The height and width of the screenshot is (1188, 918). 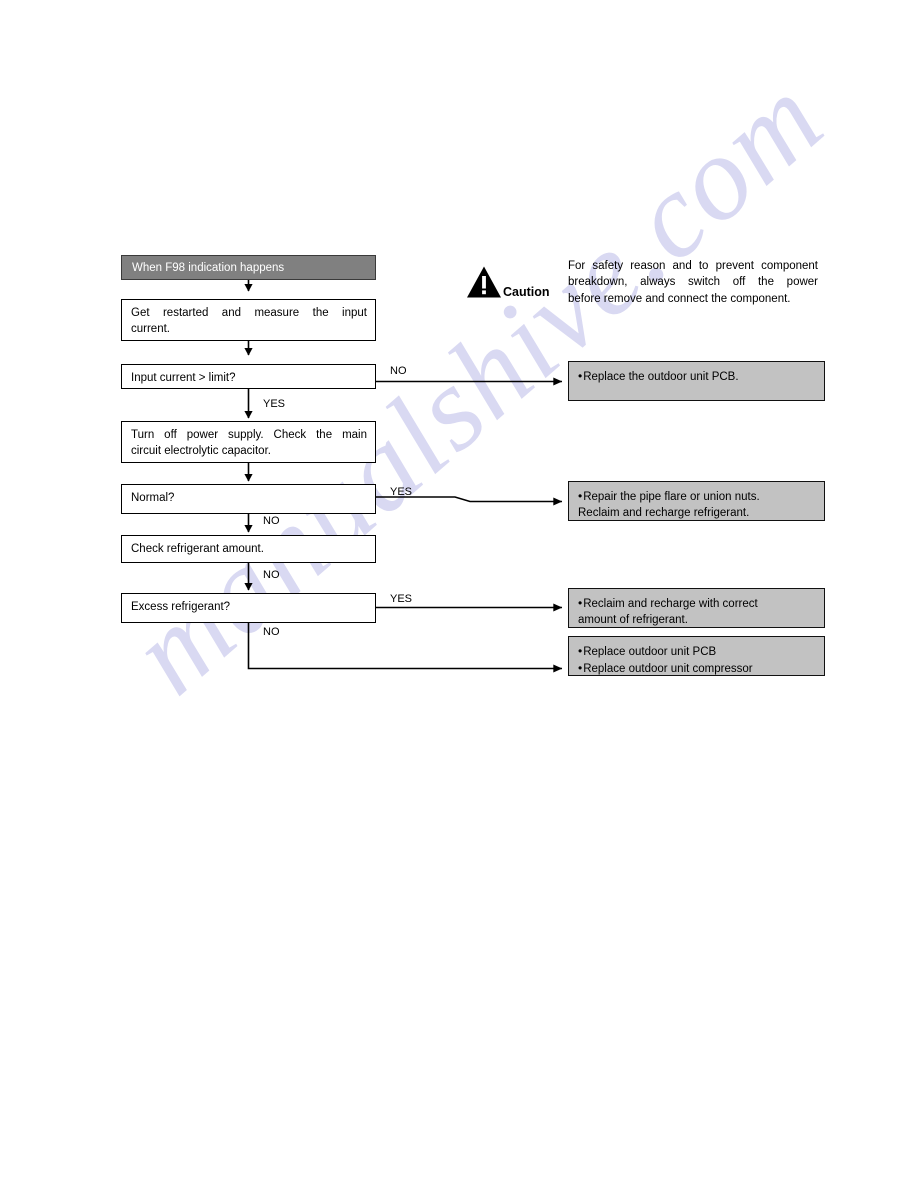 What do you see at coordinates (697, 376) in the screenshot?
I see `action-replace-pcb-line1: Replace the outdoor unit PCB.` at bounding box center [697, 376].